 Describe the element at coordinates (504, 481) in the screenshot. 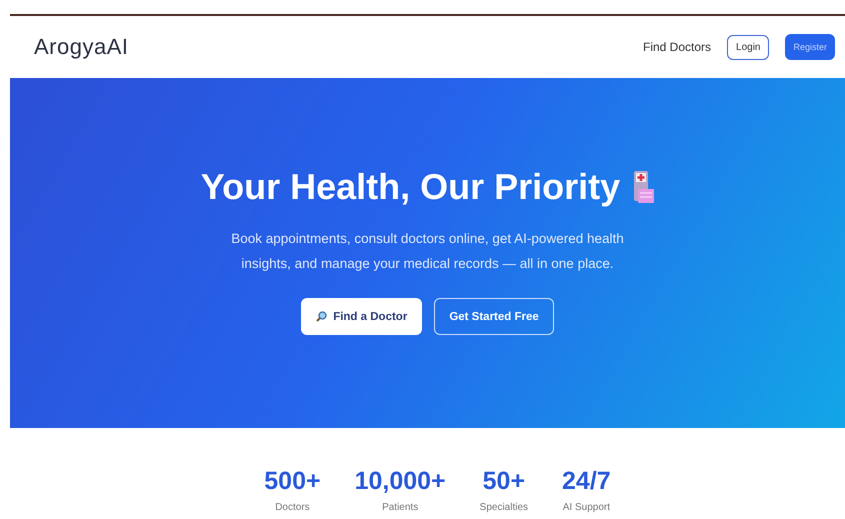

I see `stat-value: 50+` at that location.